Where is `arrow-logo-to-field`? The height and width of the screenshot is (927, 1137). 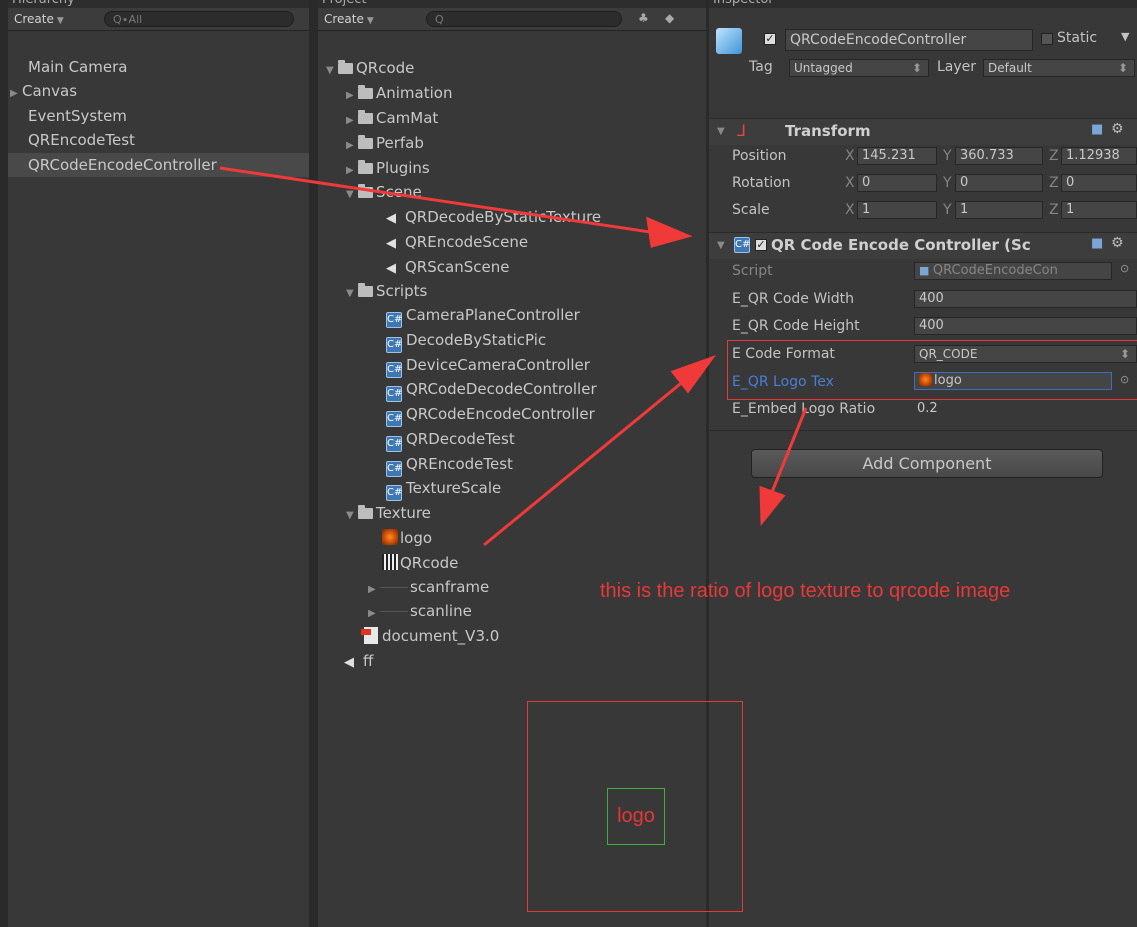 arrow-logo-to-field is located at coordinates (584, 462).